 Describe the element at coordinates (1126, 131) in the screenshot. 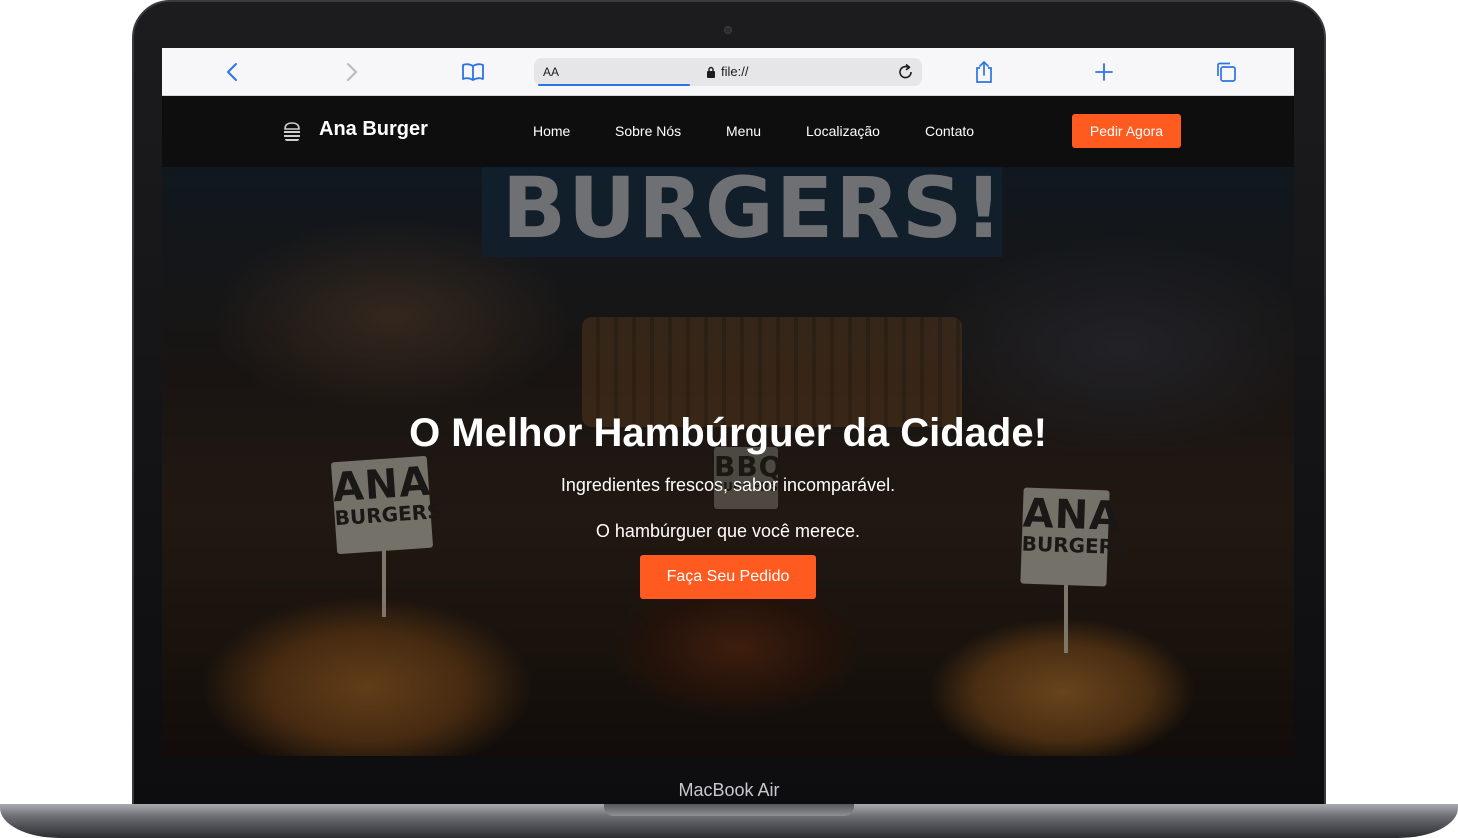

I see `order-now-button: Pedir Agora` at that location.